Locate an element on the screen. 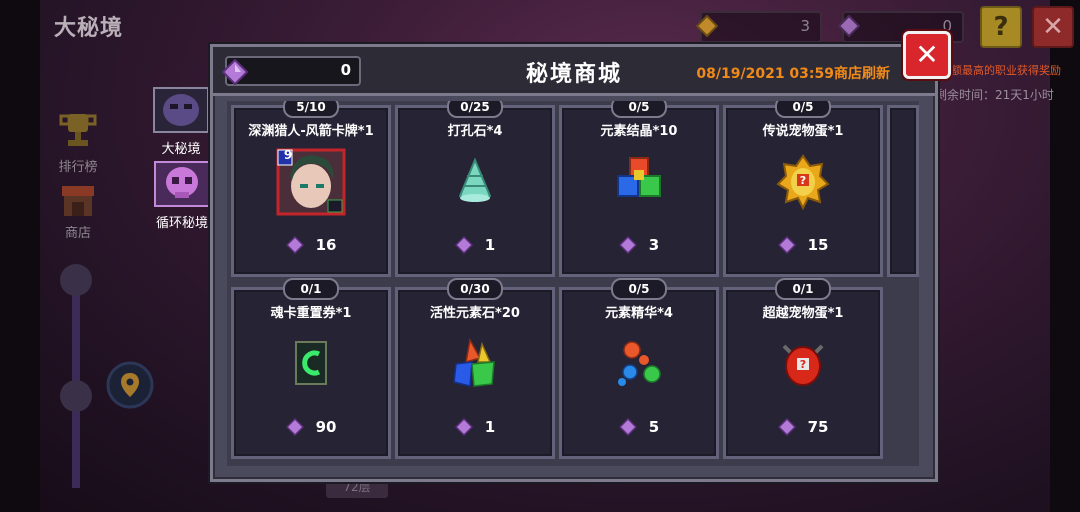 This screenshot has height=512, width=1080. dungeon-tab-label: 大秘境 is located at coordinates (181, 149).